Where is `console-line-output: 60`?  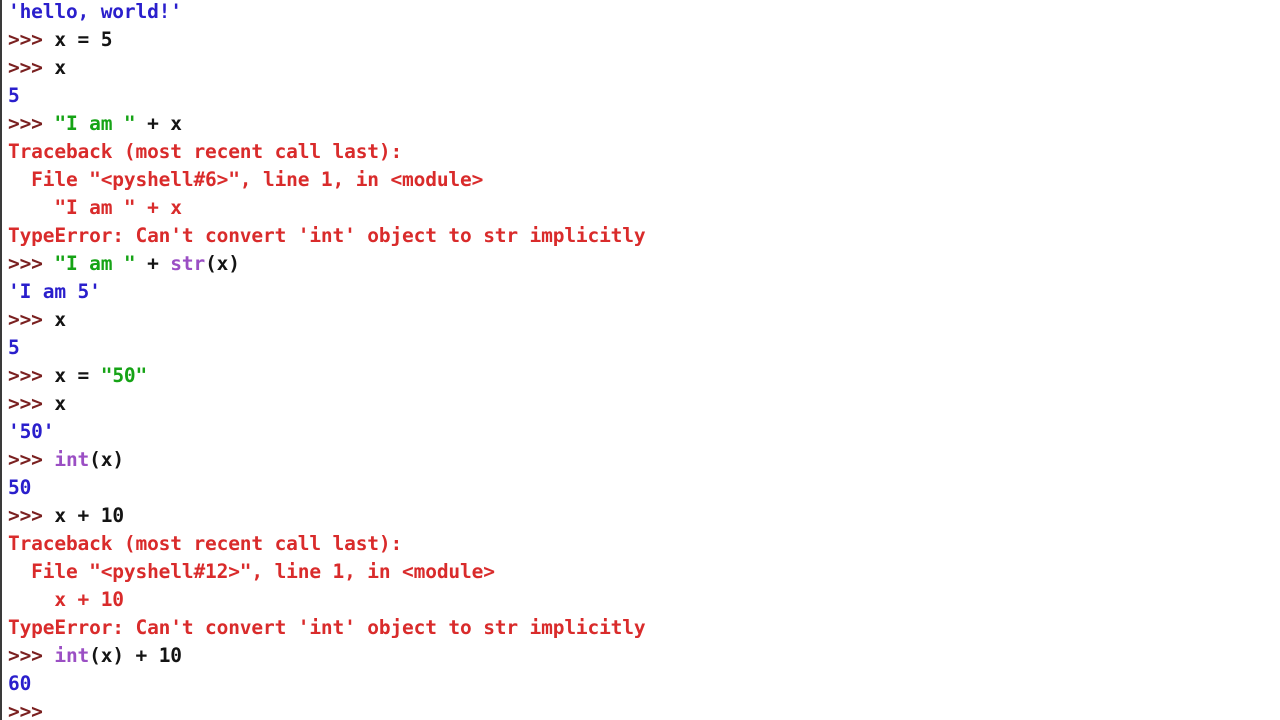
console-line-output: 60 is located at coordinates (644, 684).